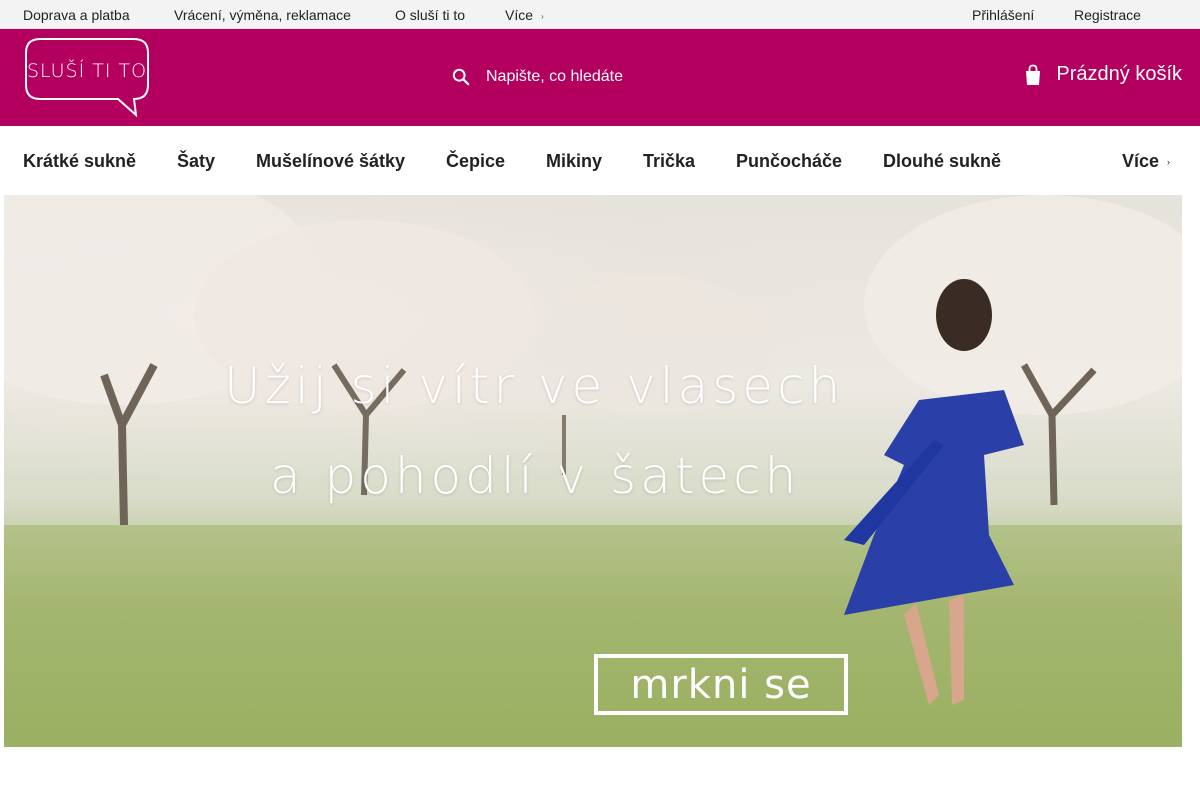 Image resolution: width=1200 pixels, height=800 pixels. I want to click on cart-icon, so click(1033, 74).